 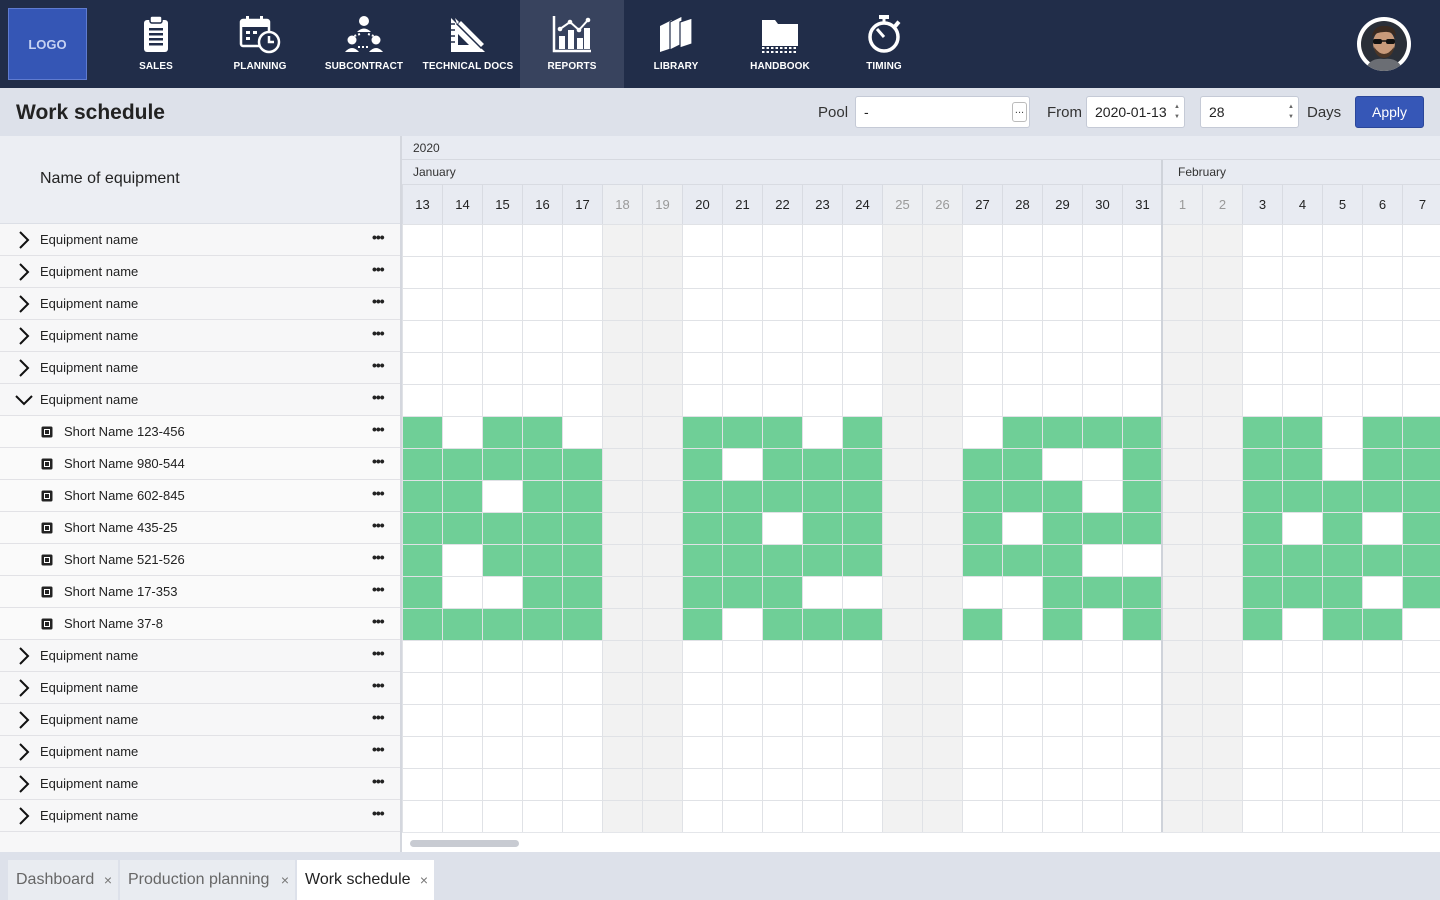 What do you see at coordinates (468, 44) in the screenshot?
I see `nav-item-technical-docs: TECHNICAL DOCS` at bounding box center [468, 44].